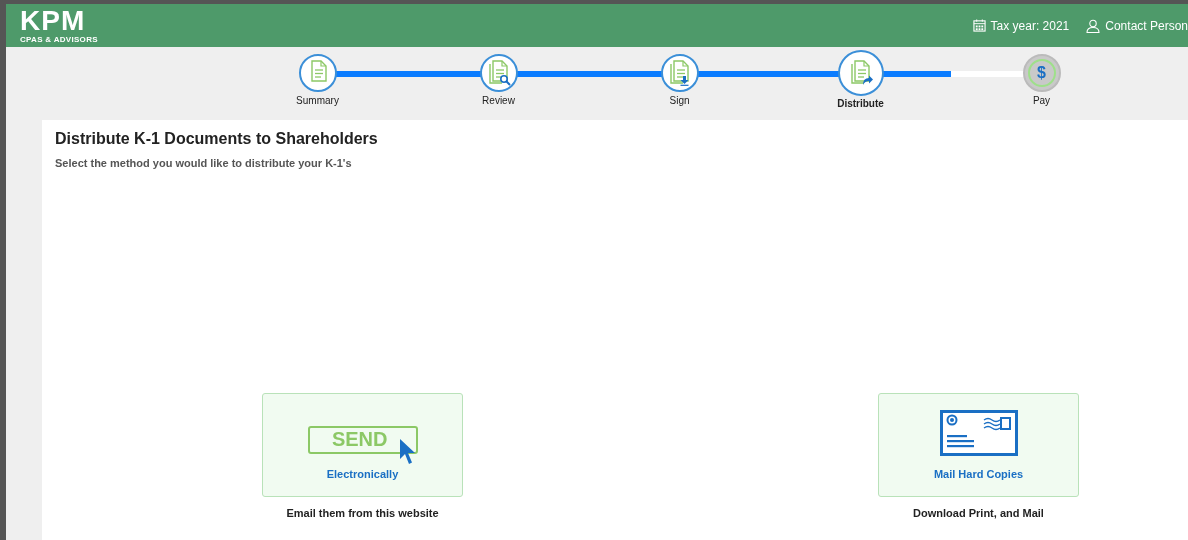  I want to click on page-subtitle: Select the method you would like to distribute your K-1's, so click(204, 163).